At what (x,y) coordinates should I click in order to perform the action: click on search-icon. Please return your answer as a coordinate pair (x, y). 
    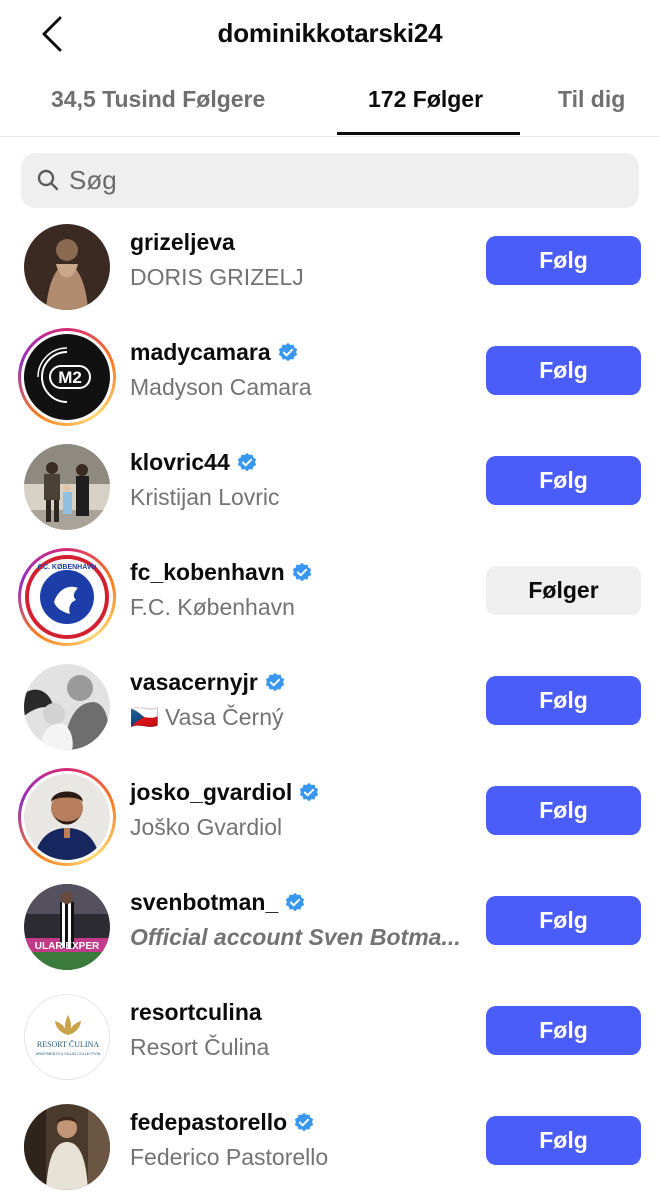
    Looking at the image, I should click on (48, 180).